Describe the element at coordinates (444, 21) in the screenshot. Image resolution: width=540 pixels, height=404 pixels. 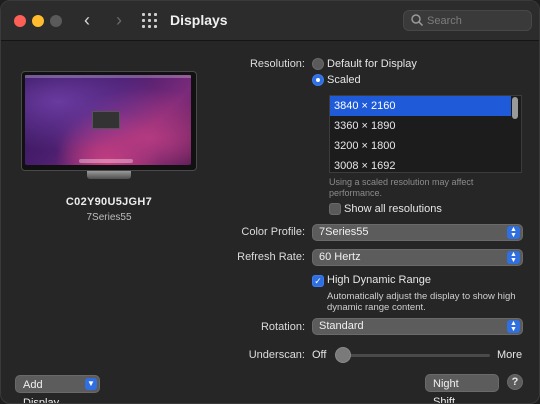
I see `search-placeholder: Search` at that location.